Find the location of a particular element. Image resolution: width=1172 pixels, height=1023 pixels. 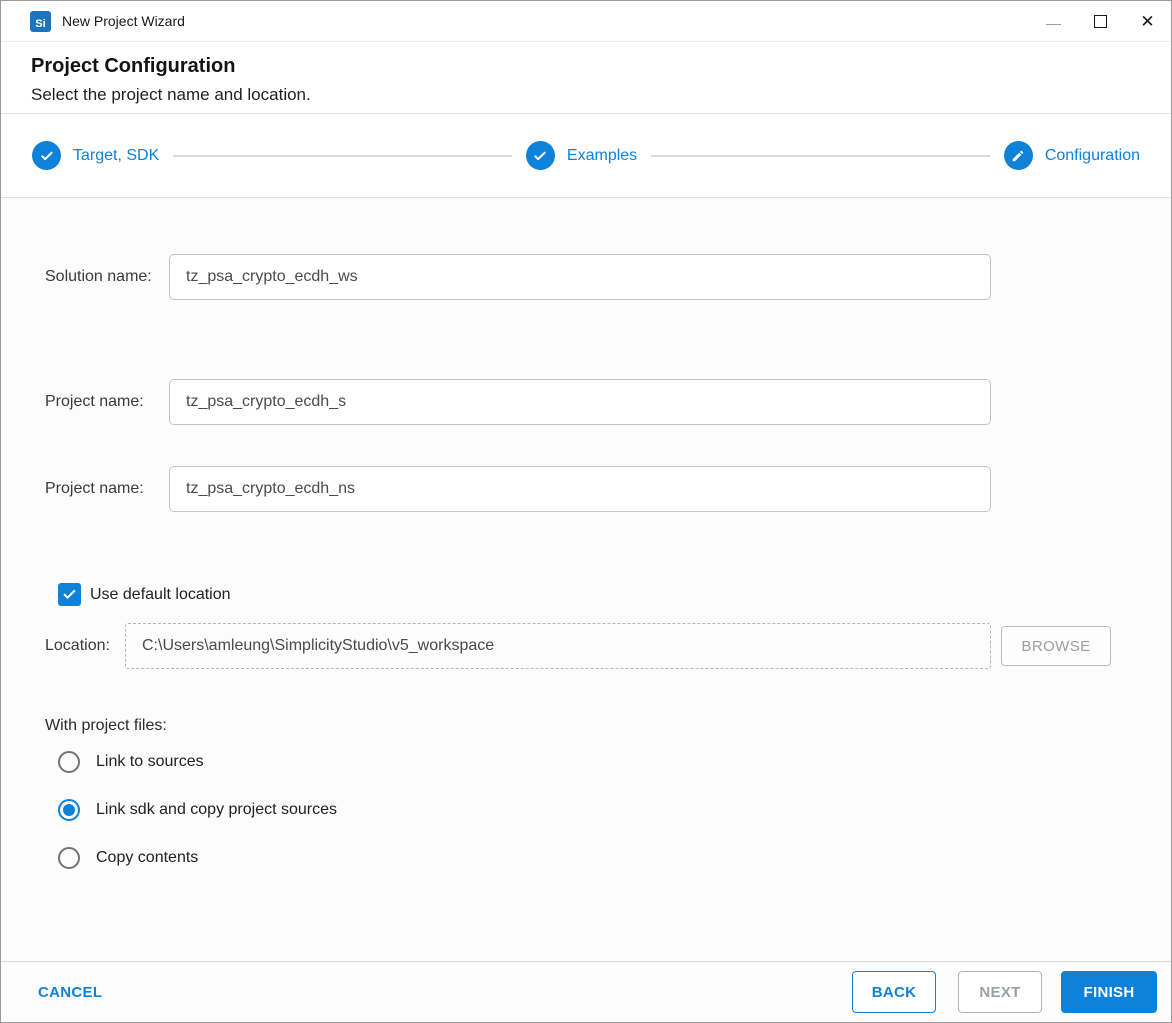

close-button: ✕ is located at coordinates (1147, 21).